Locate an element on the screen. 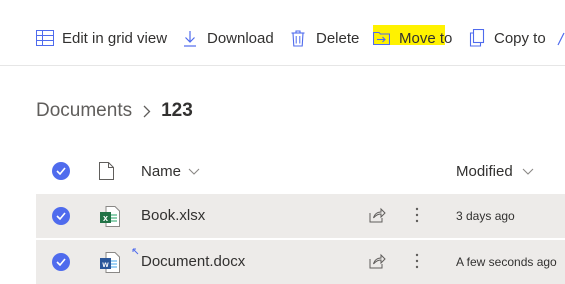  modified-column-header: Modified is located at coordinates (495, 171).